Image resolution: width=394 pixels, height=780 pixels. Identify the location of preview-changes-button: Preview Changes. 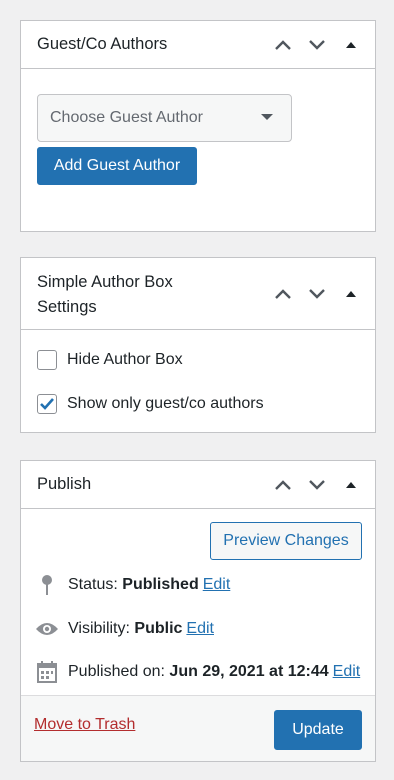
(286, 541).